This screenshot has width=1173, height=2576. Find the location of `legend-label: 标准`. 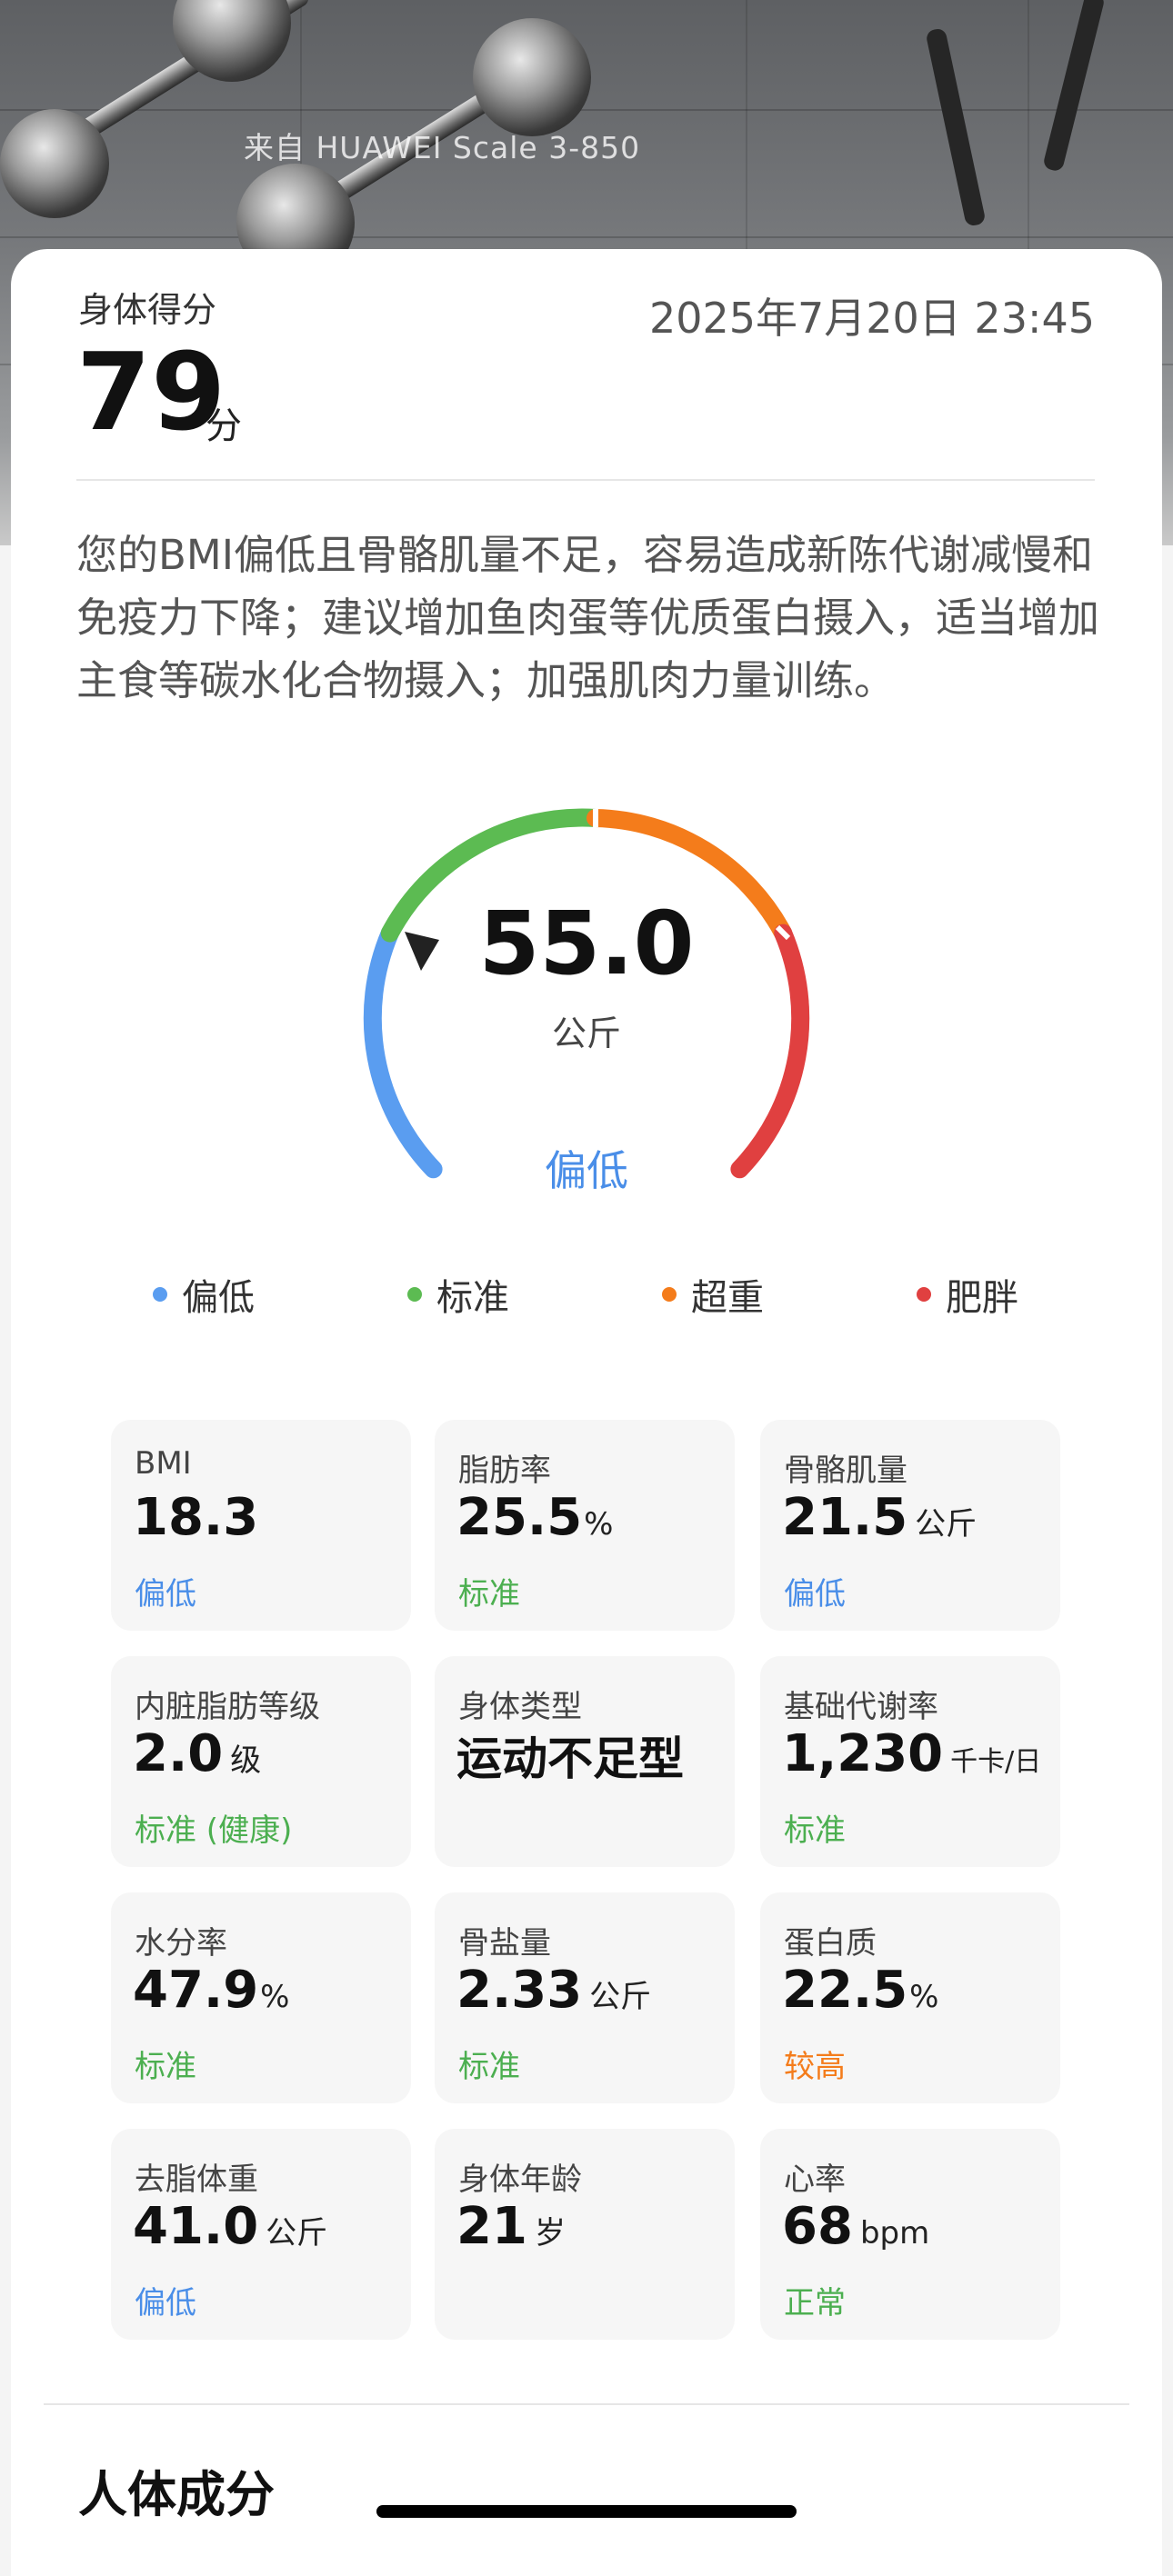

legend-label: 标准 is located at coordinates (472, 1298).